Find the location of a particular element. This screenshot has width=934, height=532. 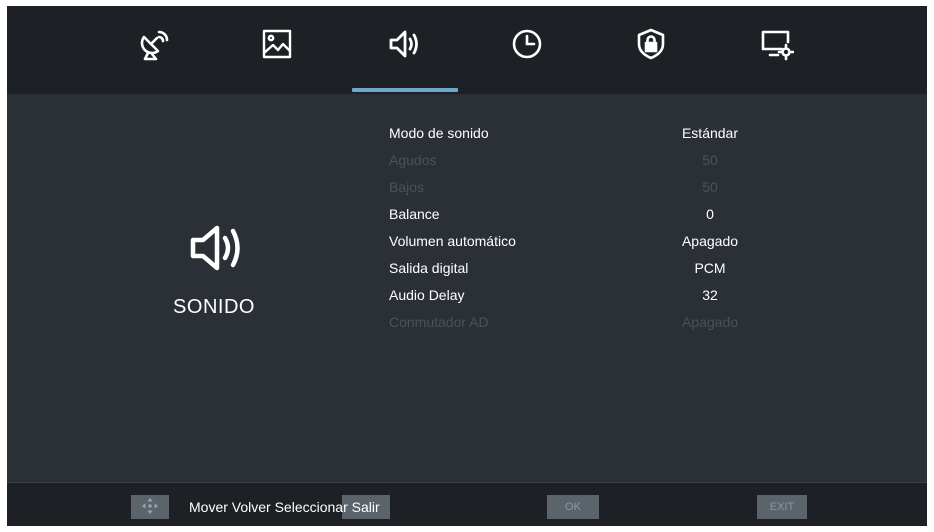

menu-item-label: Conmutador AD is located at coordinates (439, 322).